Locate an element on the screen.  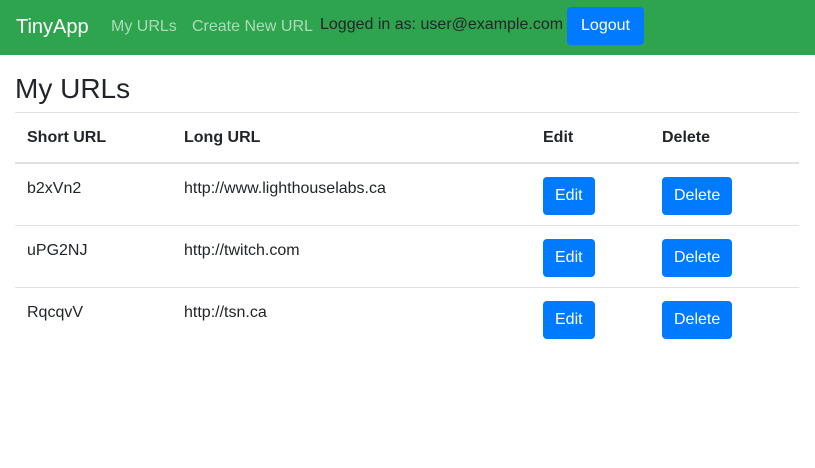
nav-link-my-urls: My URLs is located at coordinates (144, 27).